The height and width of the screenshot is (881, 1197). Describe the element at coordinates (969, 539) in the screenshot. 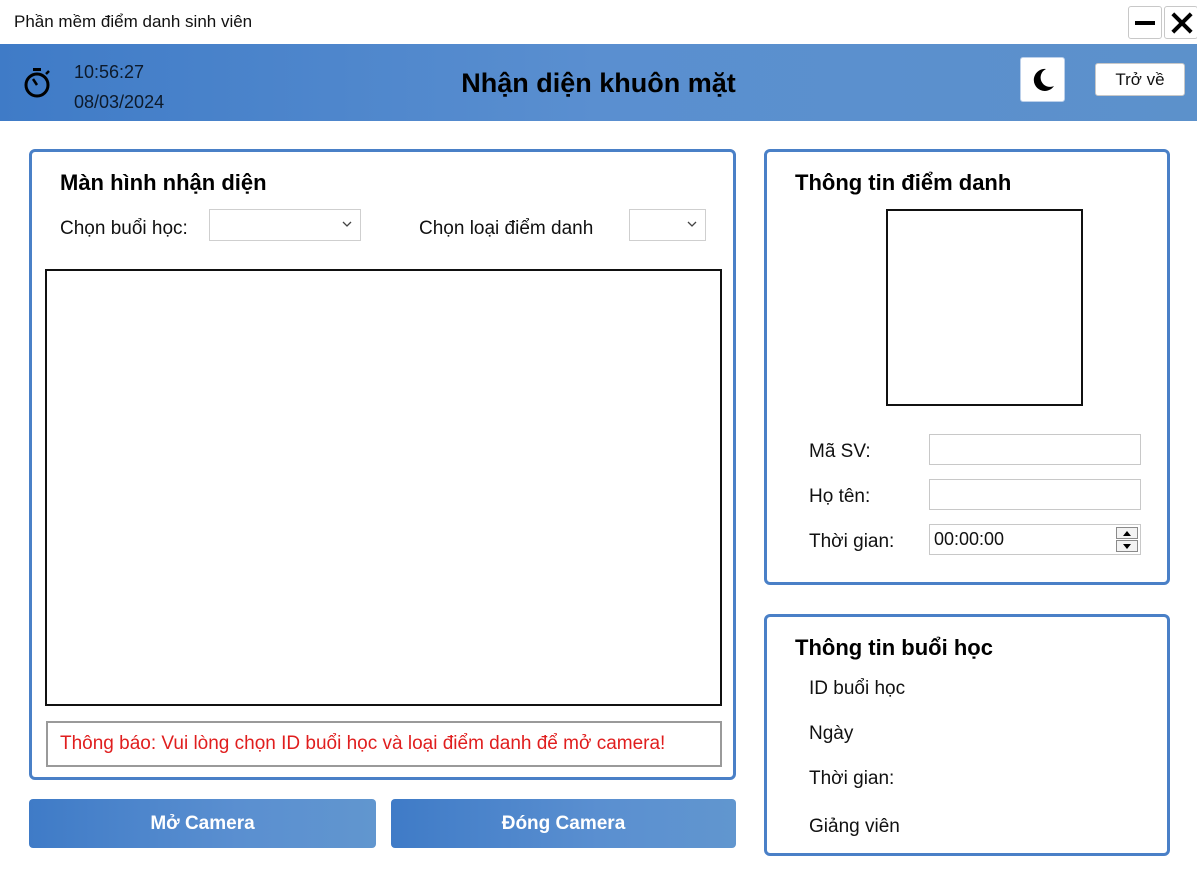

I see `time-value: 00:00:00` at that location.